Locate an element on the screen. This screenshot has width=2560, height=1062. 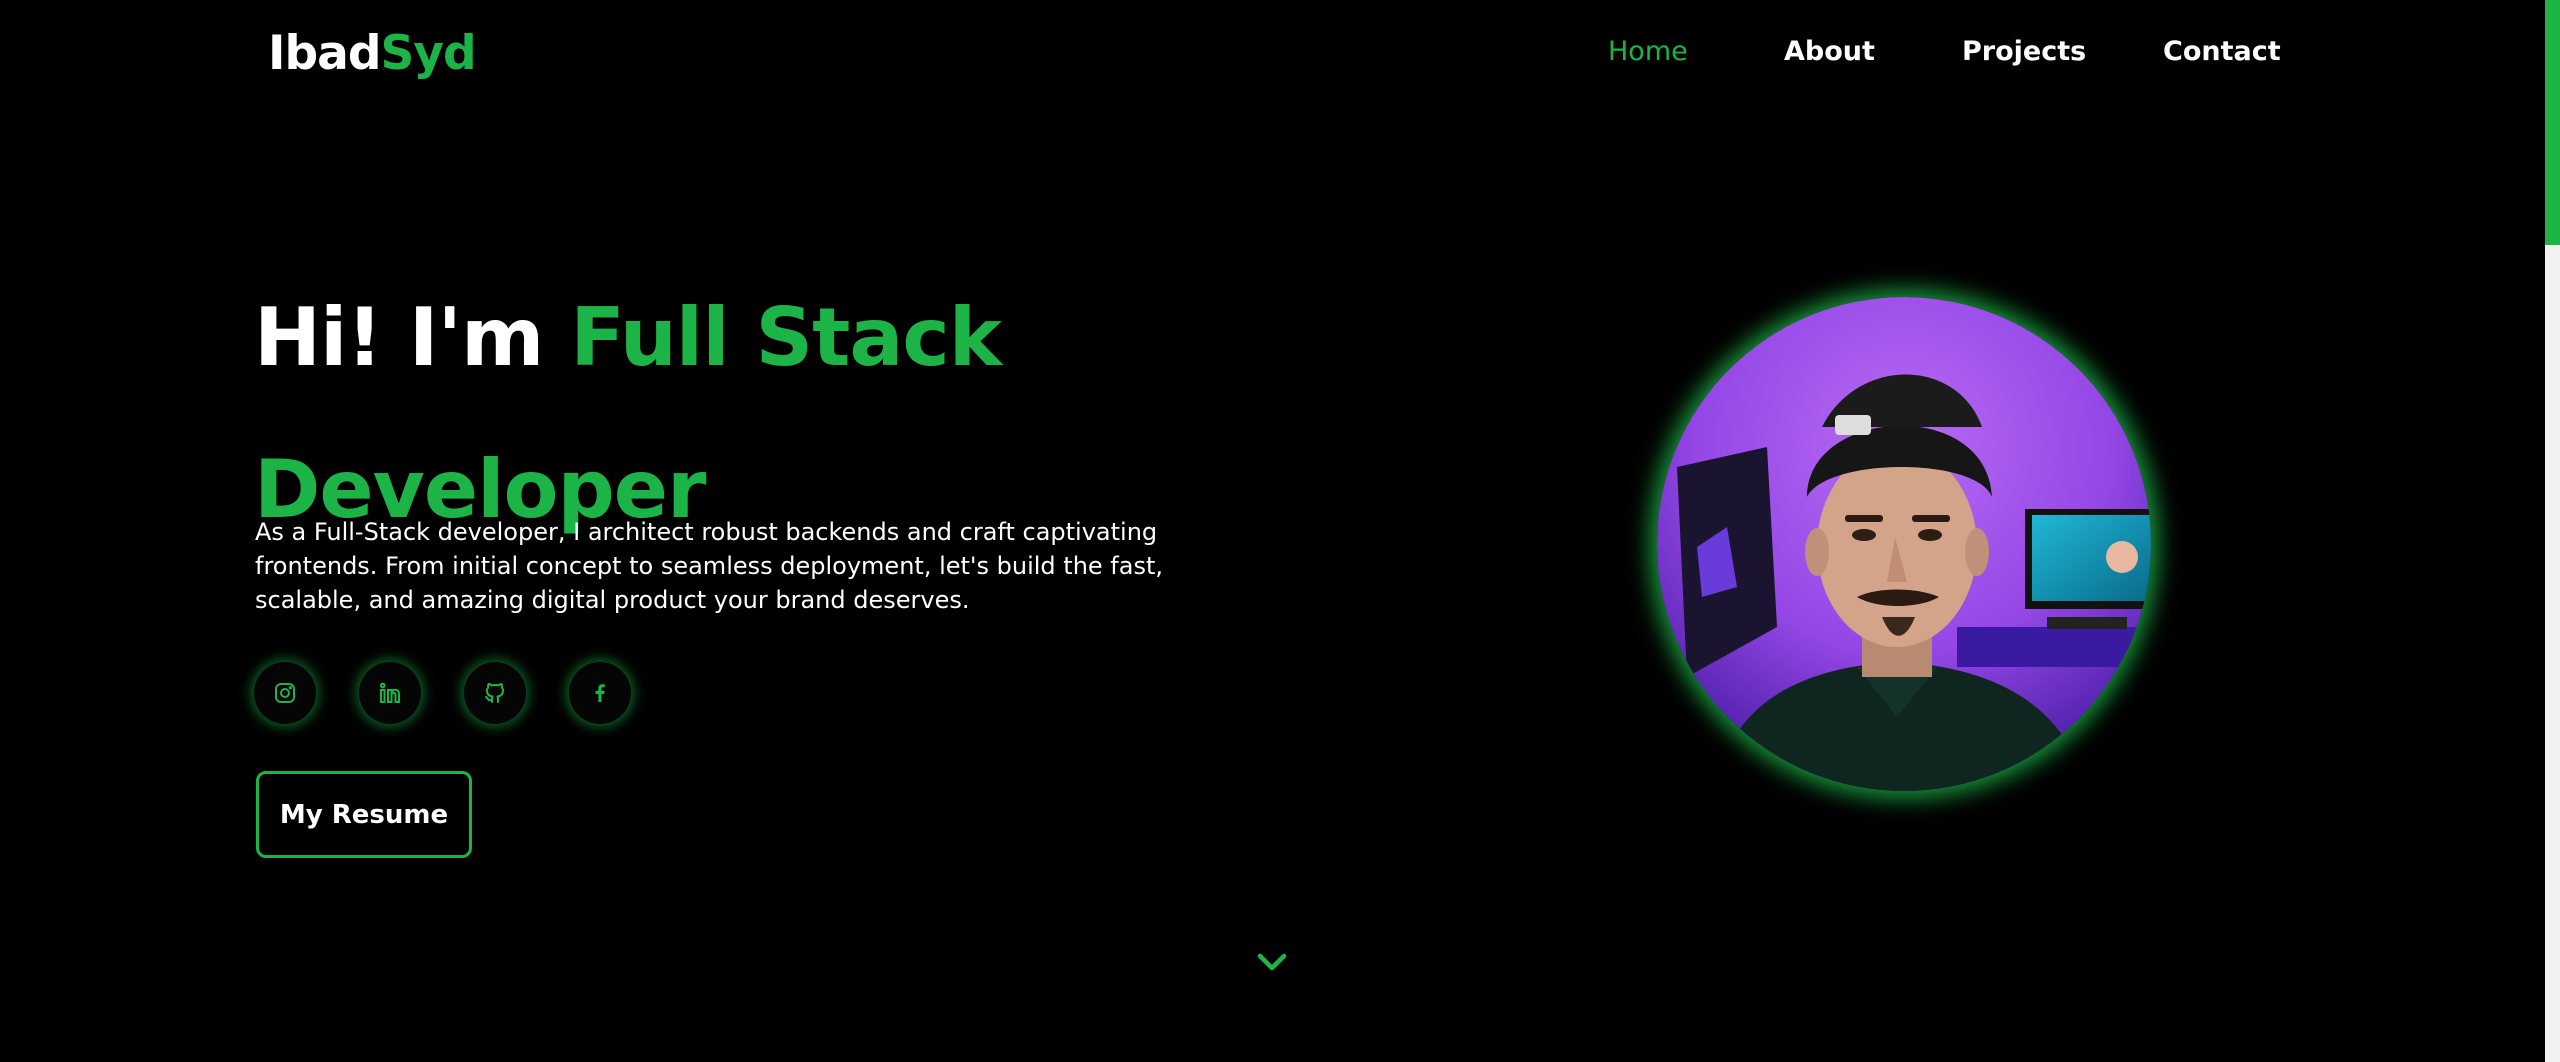
github-link is located at coordinates (495, 693).